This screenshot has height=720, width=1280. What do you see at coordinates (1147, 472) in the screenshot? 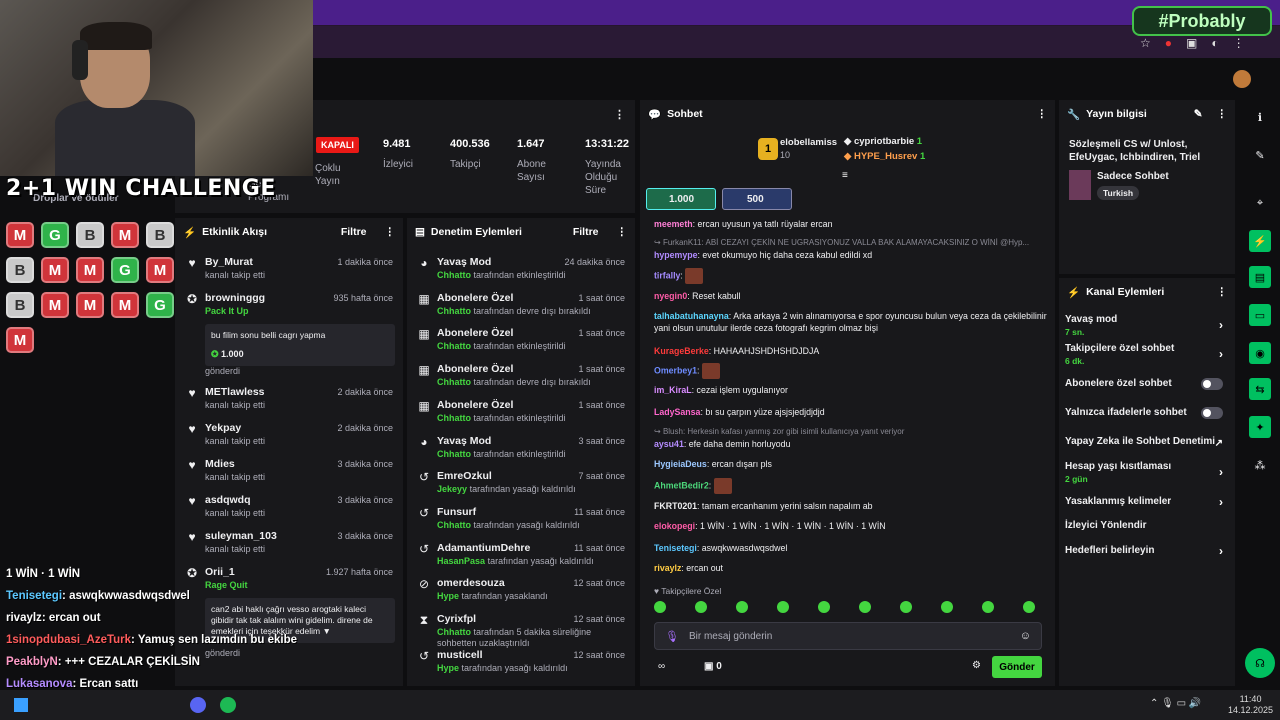
I see `channel-action: Hesap yaşı kısıtlaması 2 gün ›` at bounding box center [1147, 472].